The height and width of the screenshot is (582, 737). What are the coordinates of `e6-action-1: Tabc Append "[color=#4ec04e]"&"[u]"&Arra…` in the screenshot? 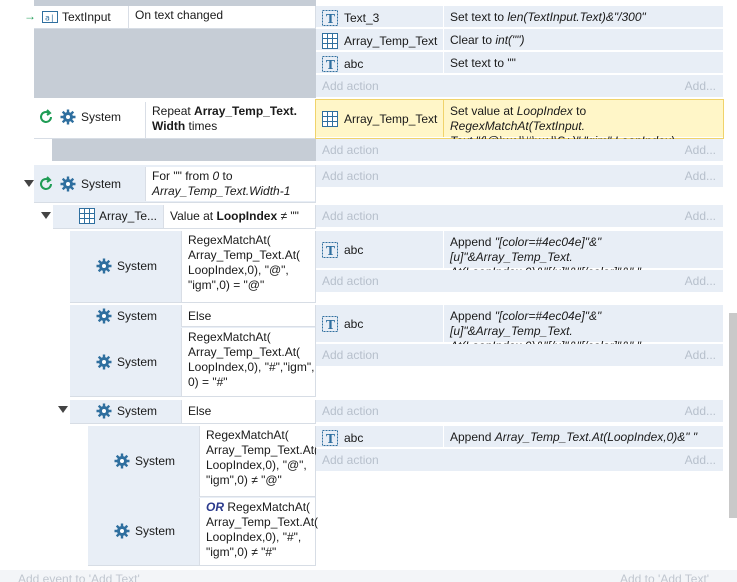 It's located at (519, 329).